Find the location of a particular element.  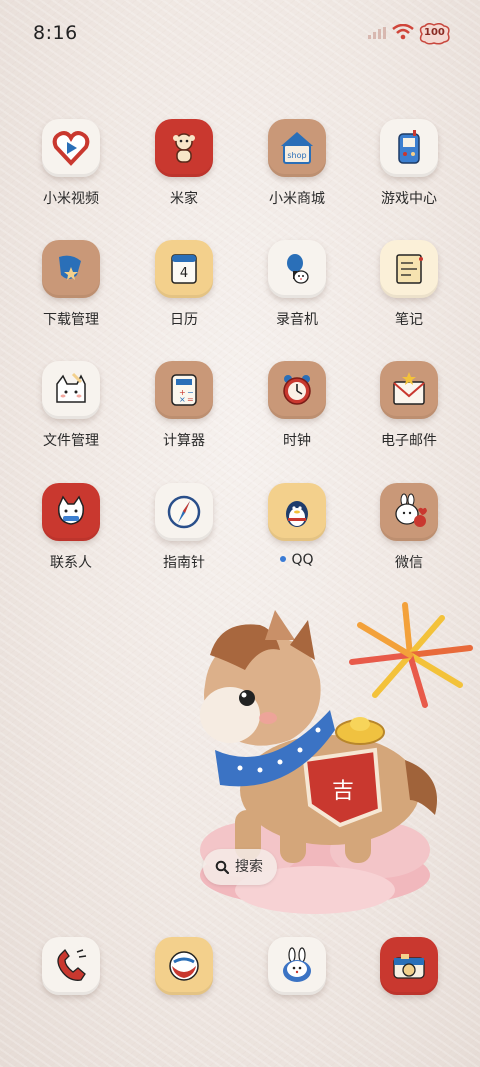

app-email: 电子邮件 is located at coordinates (409, 405).